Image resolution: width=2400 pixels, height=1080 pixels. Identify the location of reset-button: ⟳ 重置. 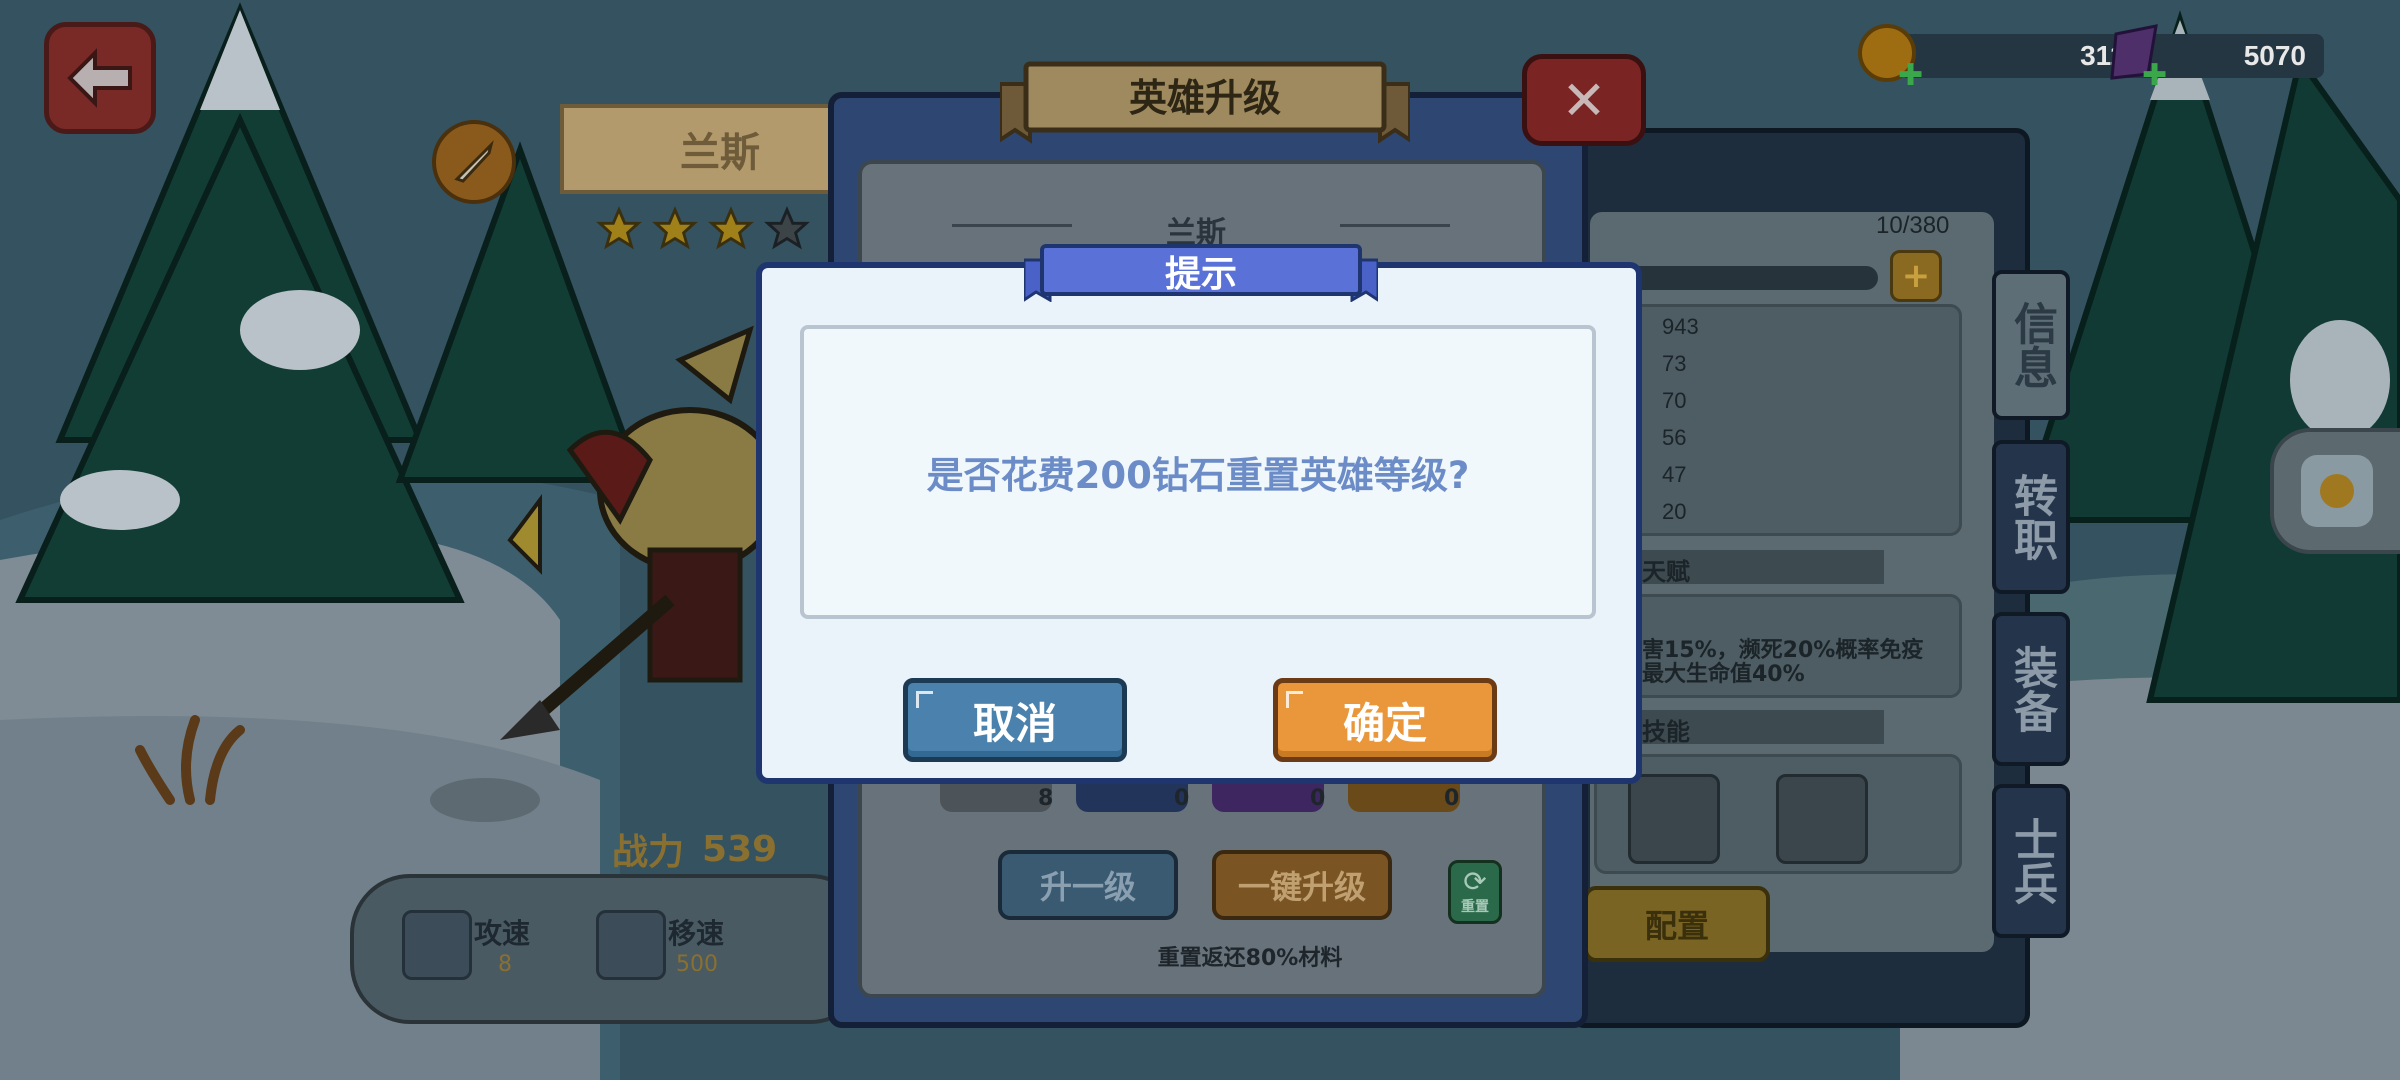
(1475, 892).